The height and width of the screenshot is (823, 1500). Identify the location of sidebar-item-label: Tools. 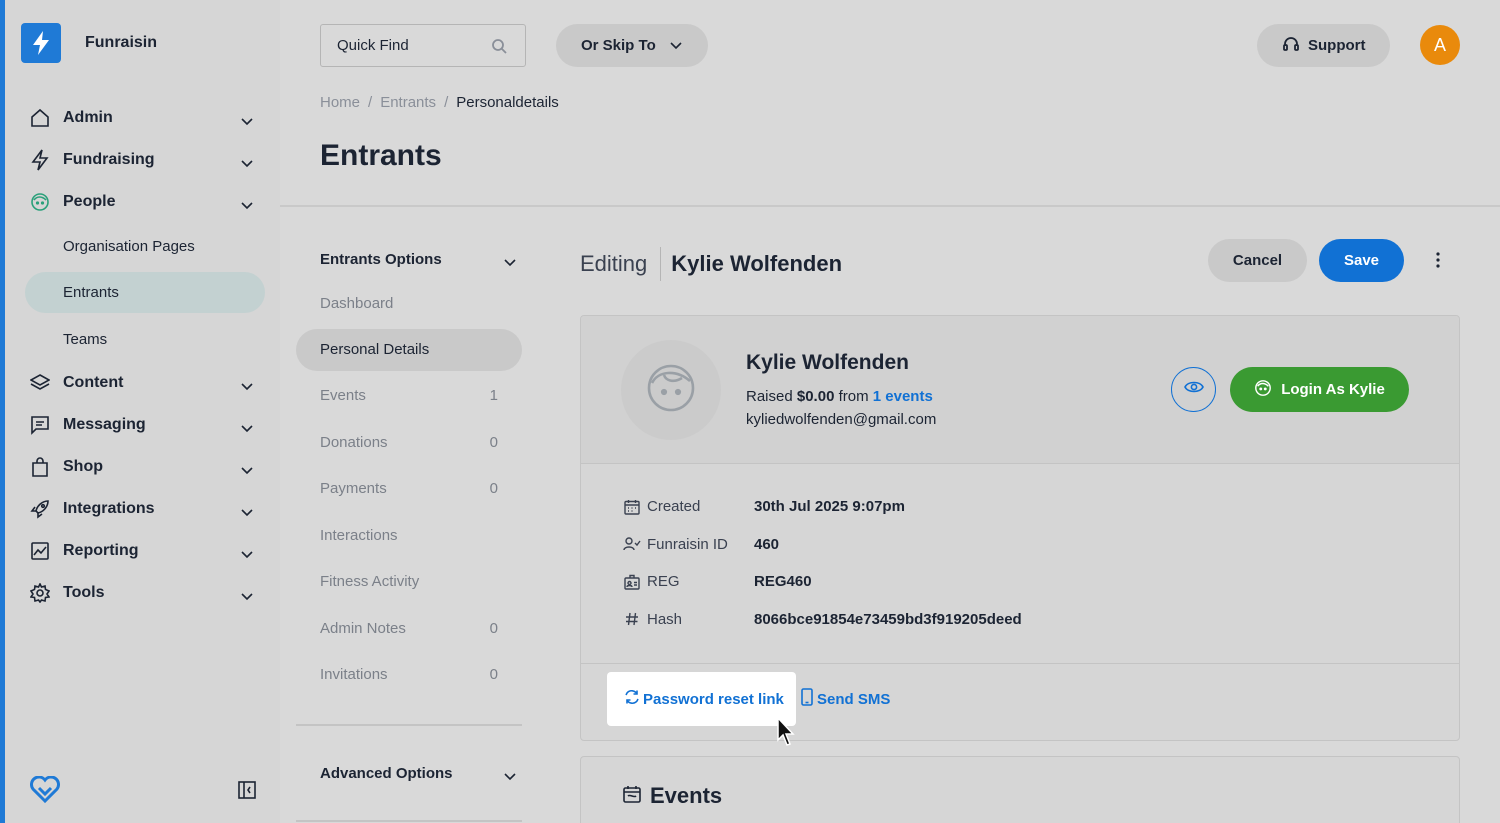
(84, 592).